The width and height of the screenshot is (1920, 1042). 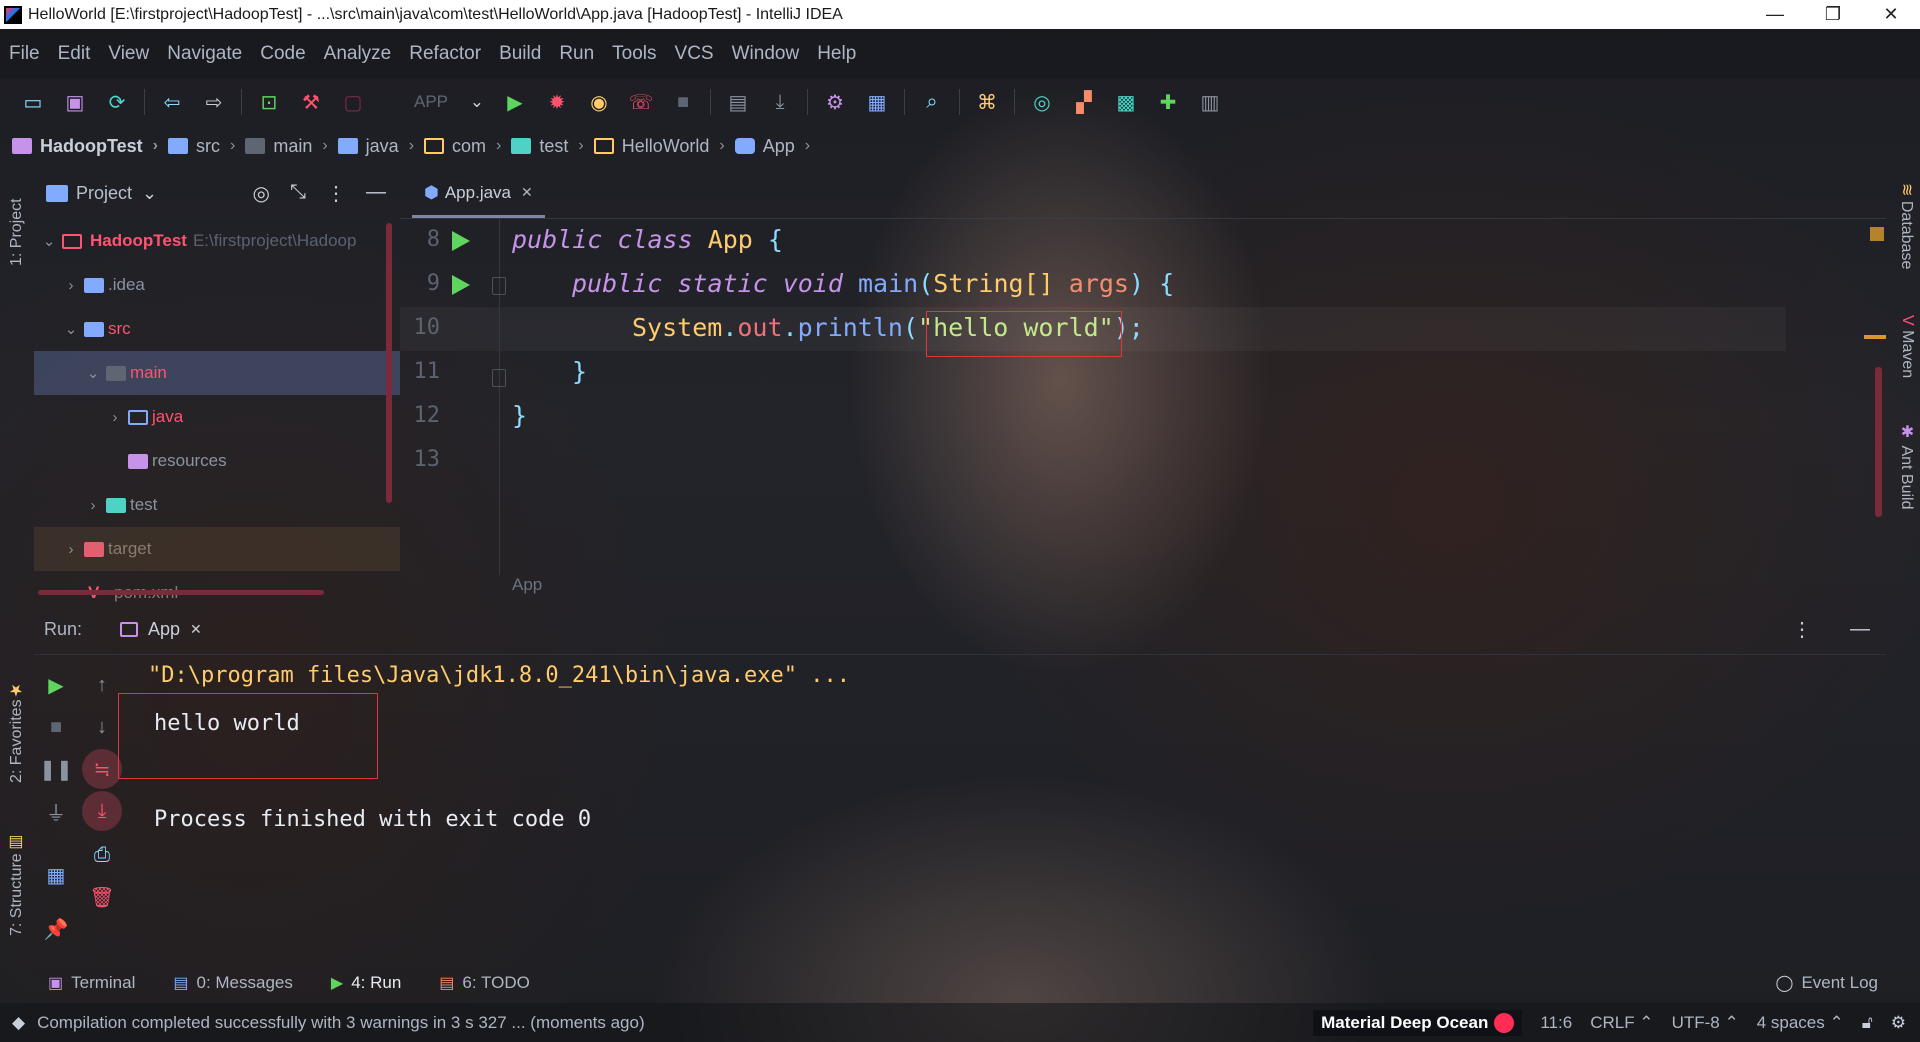 What do you see at coordinates (117, 102) in the screenshot?
I see `sync-icon: ⟳` at bounding box center [117, 102].